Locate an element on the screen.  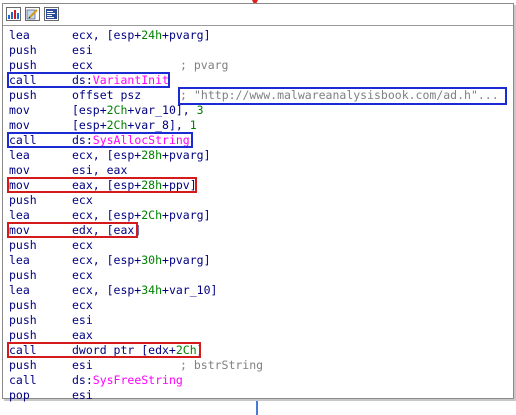
operand: [esp+2Ch+var_10], 3 is located at coordinates (138, 110).